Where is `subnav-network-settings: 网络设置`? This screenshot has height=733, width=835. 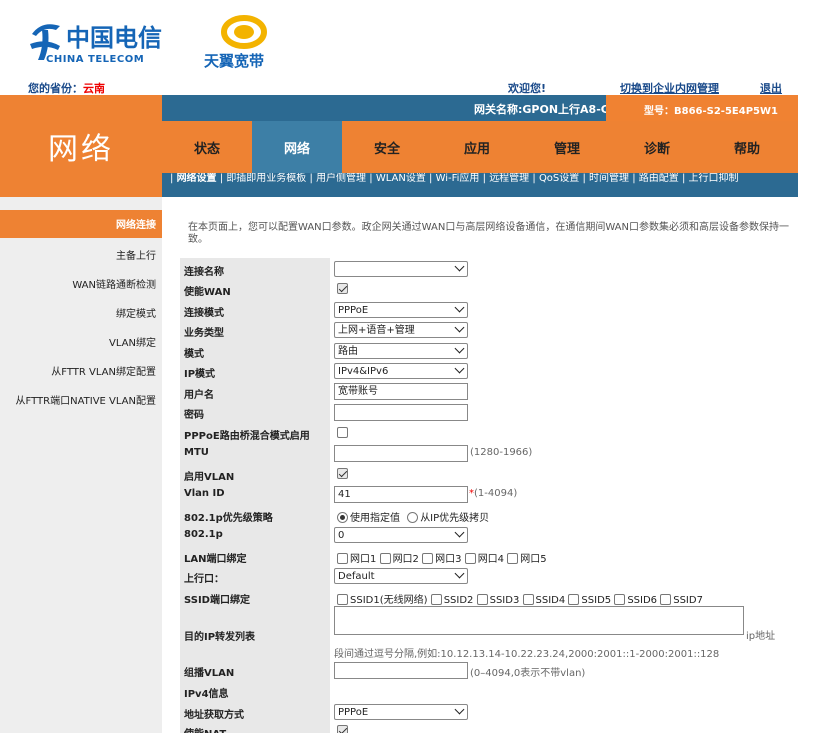 subnav-network-settings: 网络设置 is located at coordinates (197, 178).